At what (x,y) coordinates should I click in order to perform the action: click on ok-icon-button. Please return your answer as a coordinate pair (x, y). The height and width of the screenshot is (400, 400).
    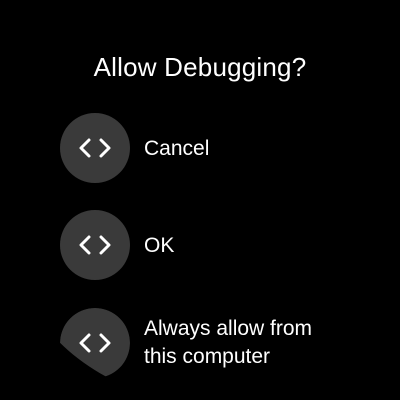
    Looking at the image, I should click on (95, 245).